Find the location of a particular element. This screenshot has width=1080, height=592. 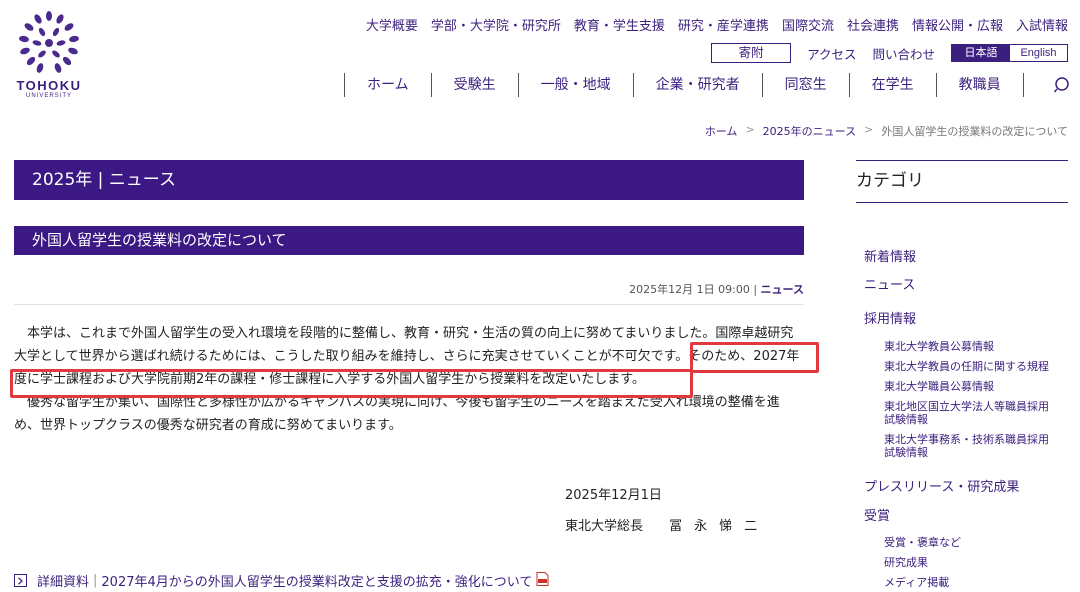

breadcrumb: ホーム > 2025年のニュース > 外国人留学生の授業料の改定について is located at coordinates (886, 131).